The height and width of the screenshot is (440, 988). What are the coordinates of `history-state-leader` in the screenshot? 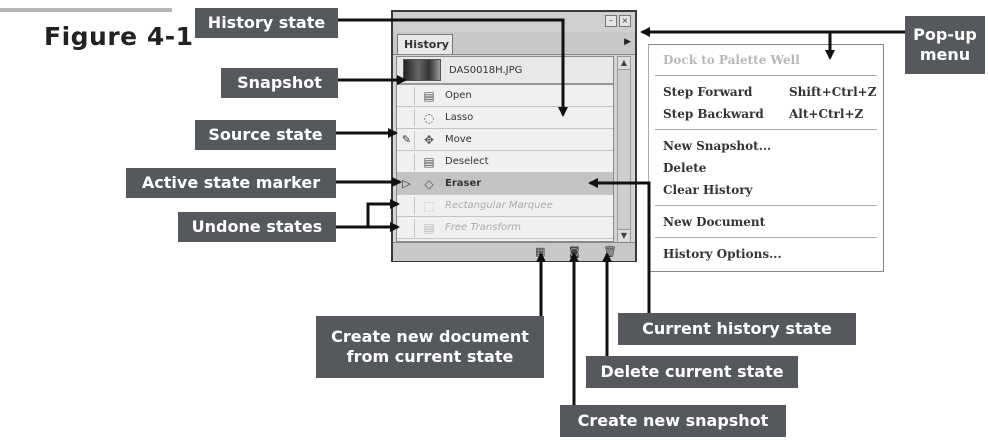 It's located at (453, 67).